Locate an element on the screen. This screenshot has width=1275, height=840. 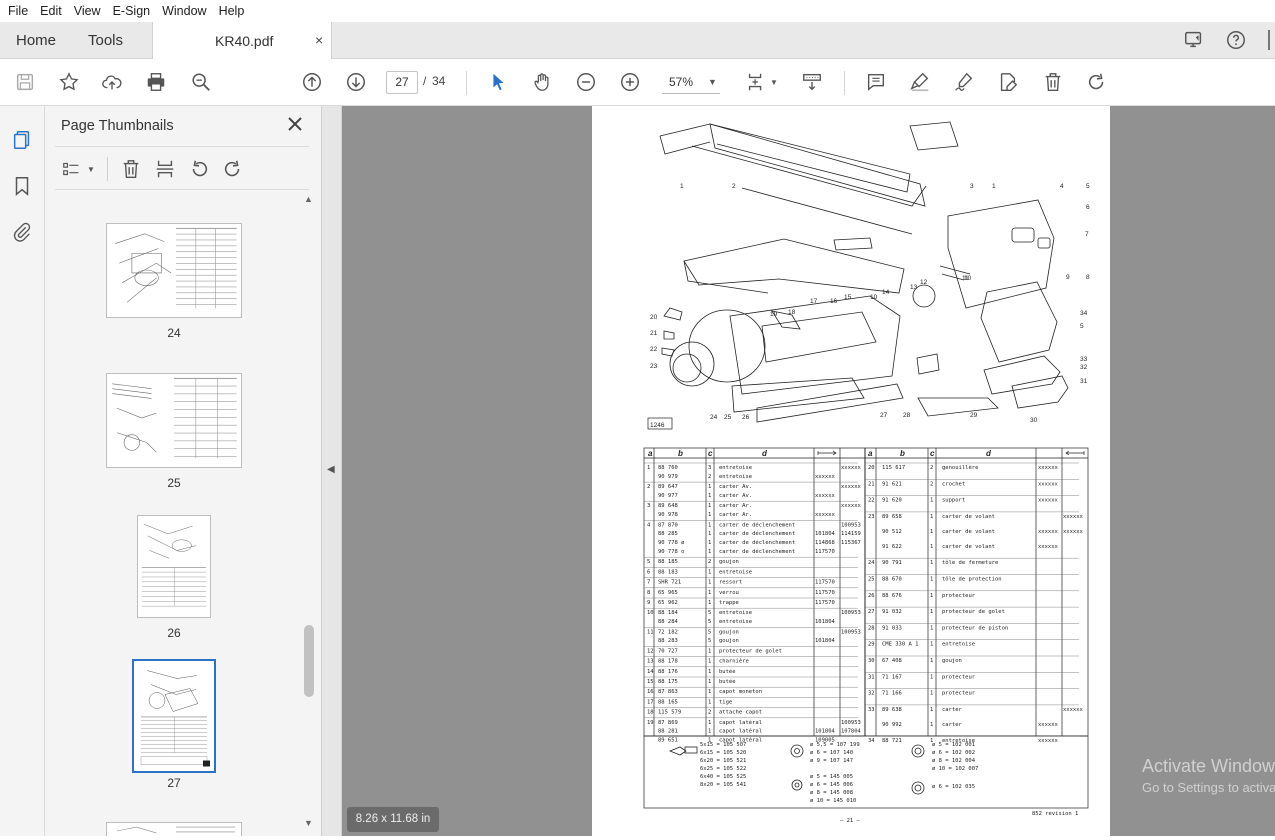
print-icon is located at coordinates (156, 82).